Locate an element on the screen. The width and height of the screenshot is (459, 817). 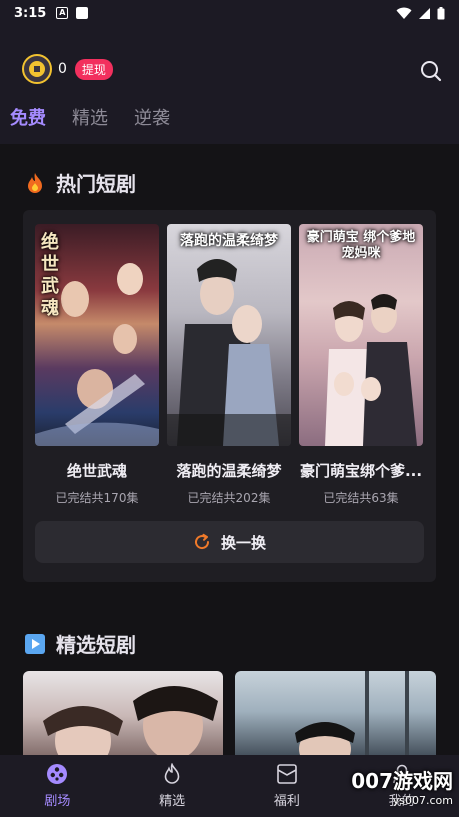
hot-section-title: 热门短剧 is located at coordinates (80, 182).